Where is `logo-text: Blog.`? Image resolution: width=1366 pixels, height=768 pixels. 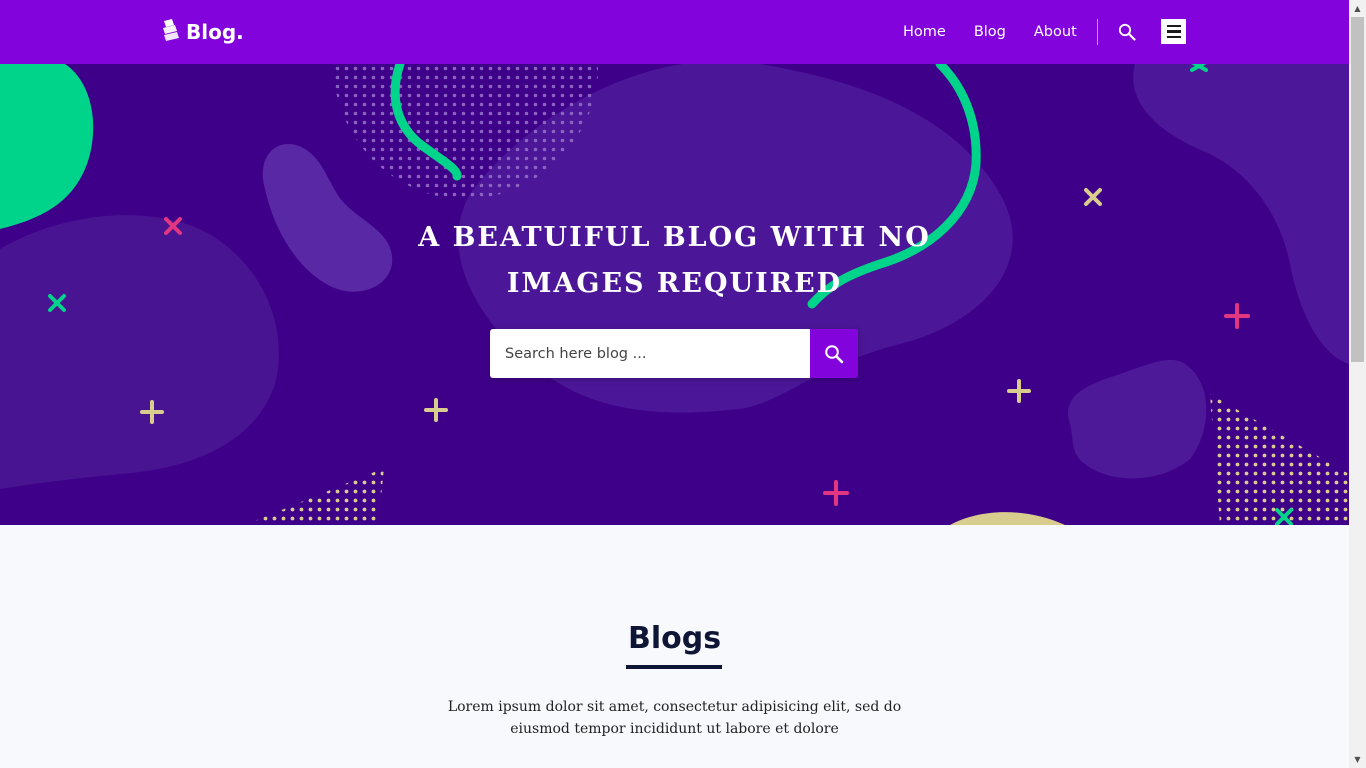 logo-text: Blog. is located at coordinates (215, 32).